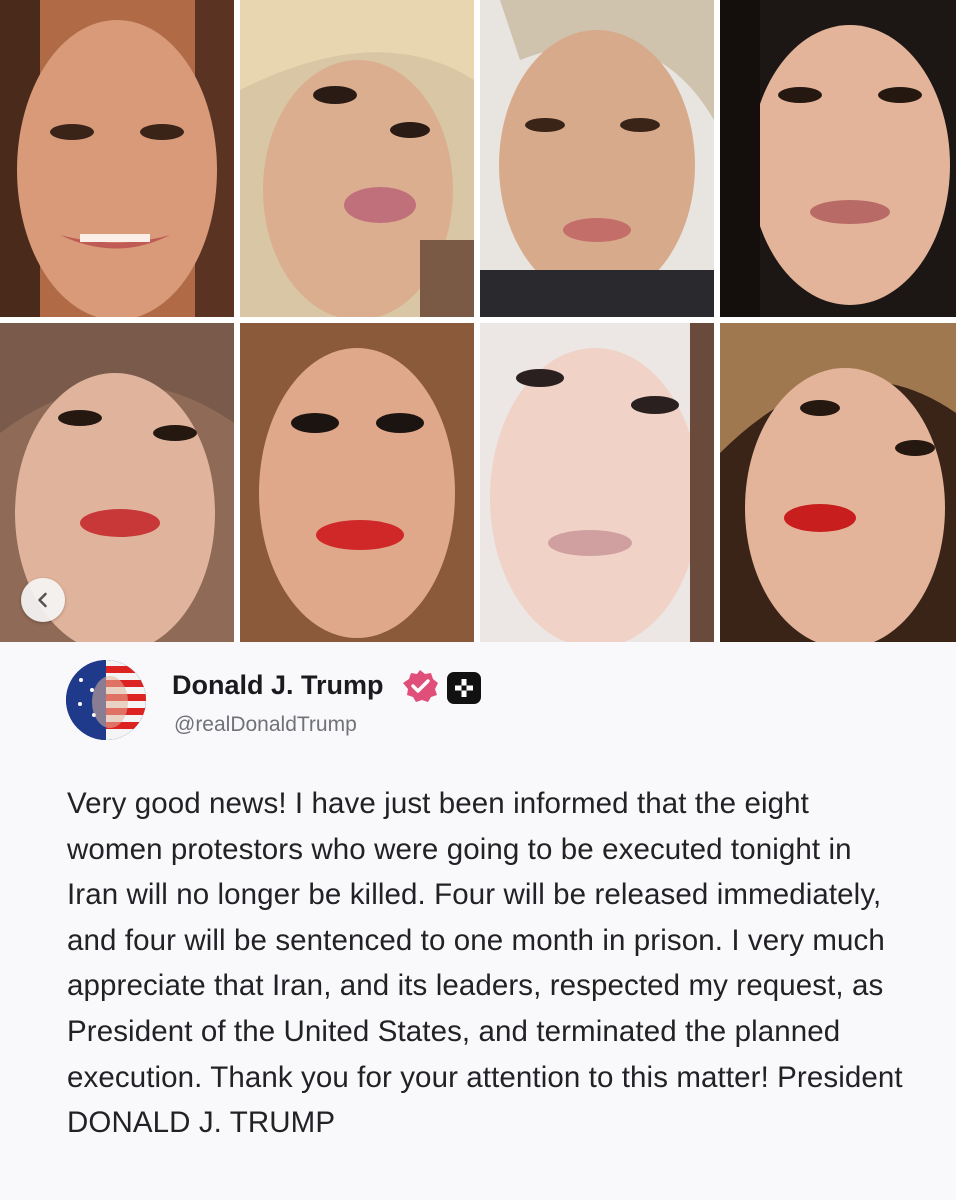 The width and height of the screenshot is (956, 1200). What do you see at coordinates (420, 686) in the screenshot?
I see `verified-badge-icon` at bounding box center [420, 686].